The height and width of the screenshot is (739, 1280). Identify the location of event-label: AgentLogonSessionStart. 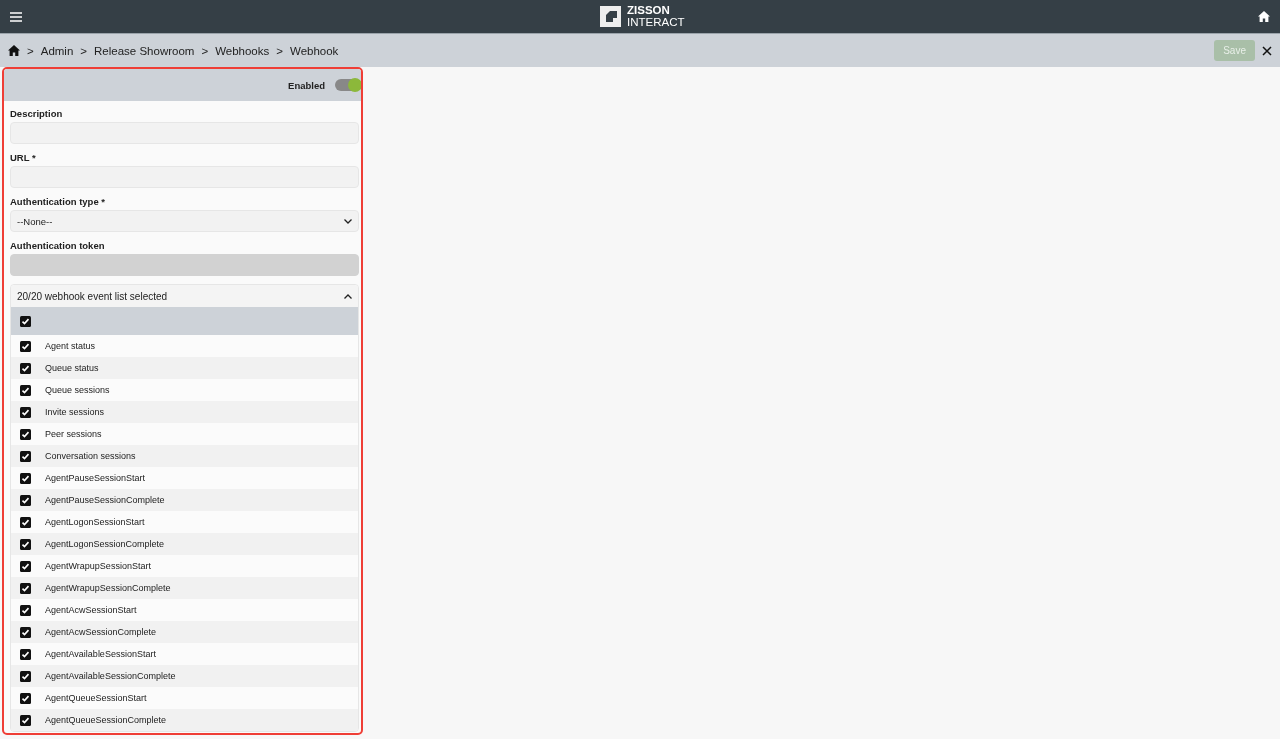
(95, 522).